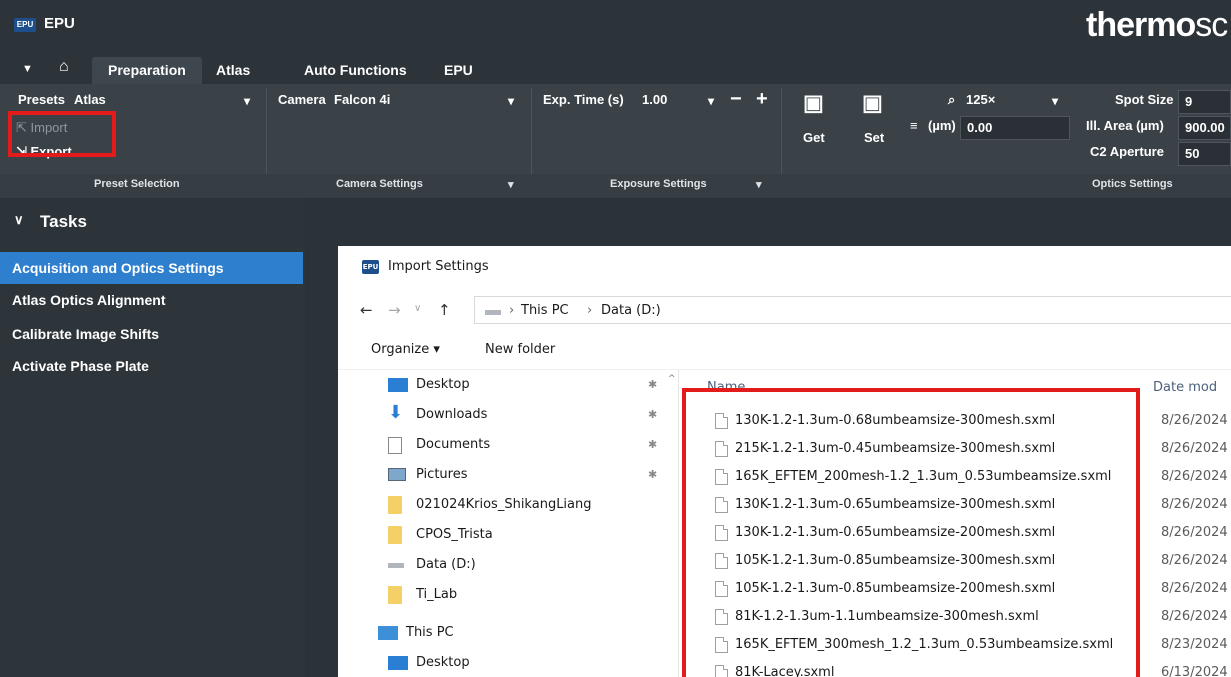 This screenshot has height=677, width=1231. I want to click on task-activate-phase-plate: Activate Phase Plate, so click(151, 366).